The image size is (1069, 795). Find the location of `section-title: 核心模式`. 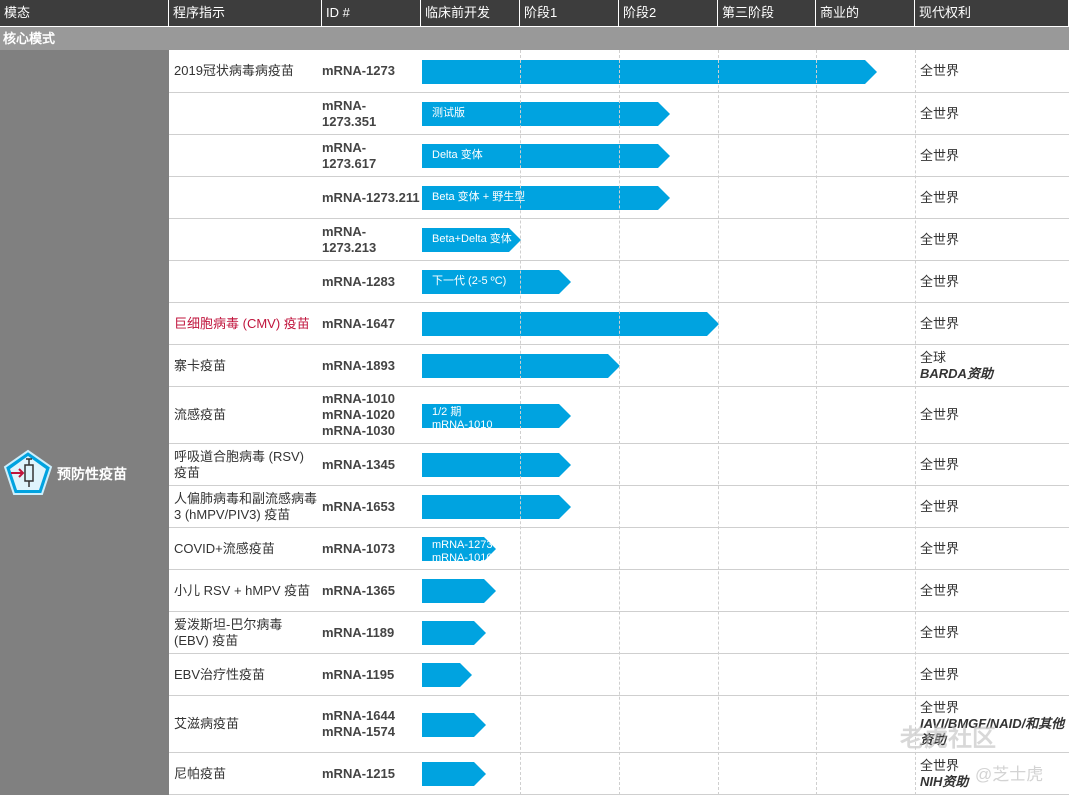

section-title: 核心模式 is located at coordinates (29, 38).